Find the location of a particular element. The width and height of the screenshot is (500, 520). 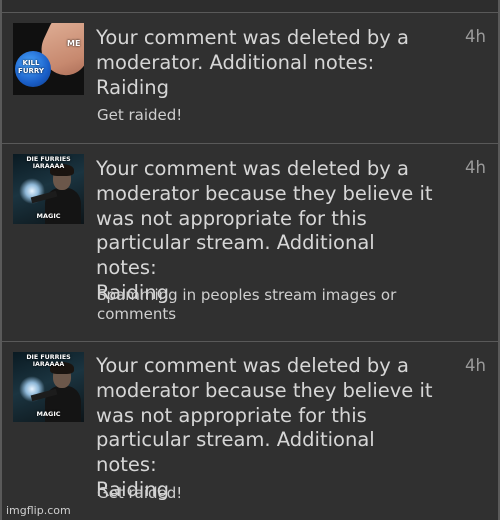

thumbnail-bottom-caption: KILL FURRY is located at coordinates (31, 67).